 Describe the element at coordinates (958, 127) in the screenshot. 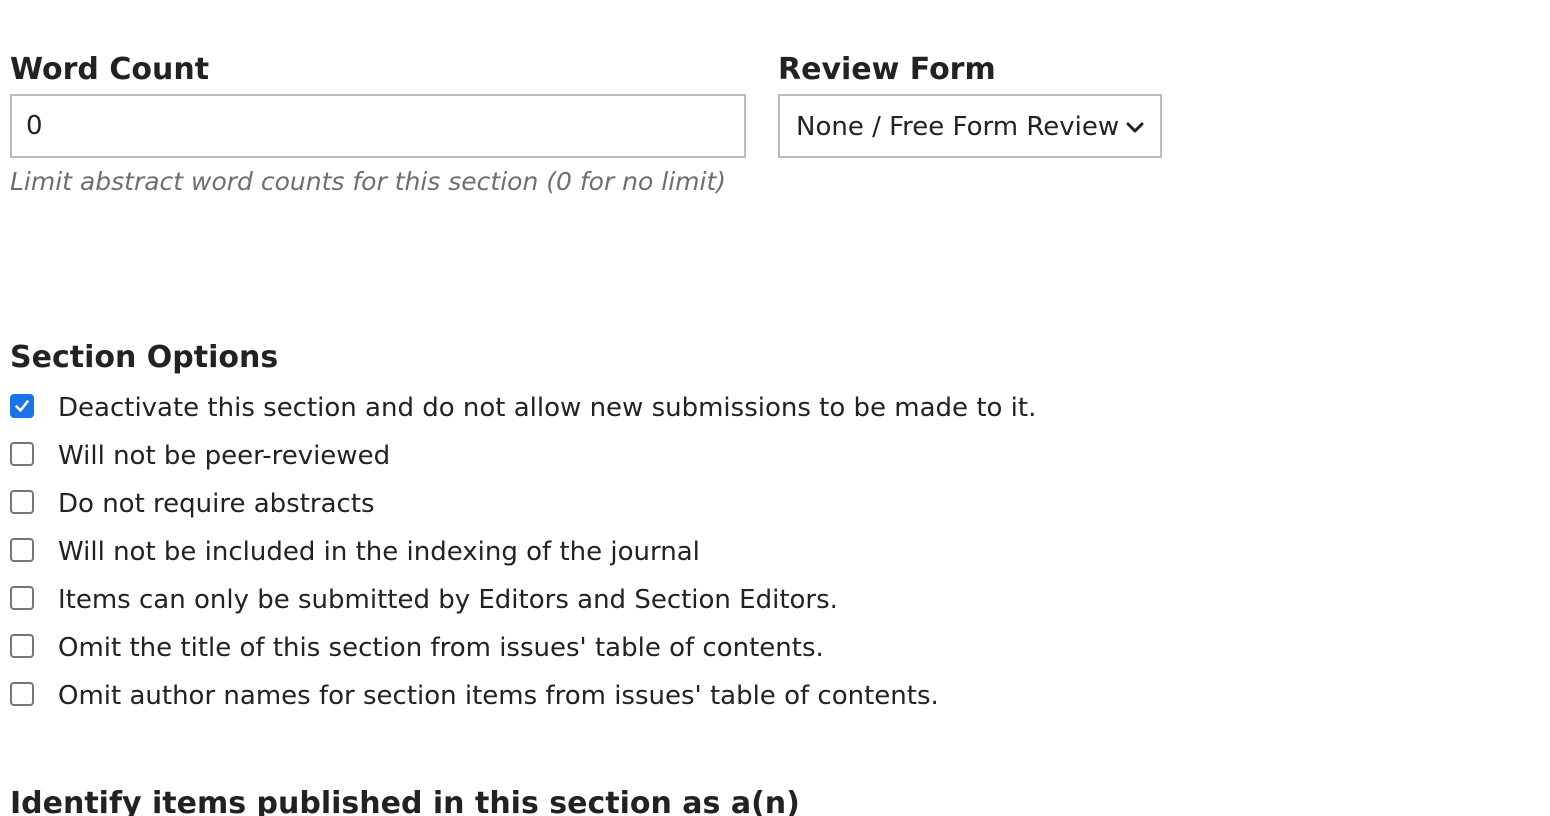

I see `review-form-selected-value: None / Free Form Review` at that location.